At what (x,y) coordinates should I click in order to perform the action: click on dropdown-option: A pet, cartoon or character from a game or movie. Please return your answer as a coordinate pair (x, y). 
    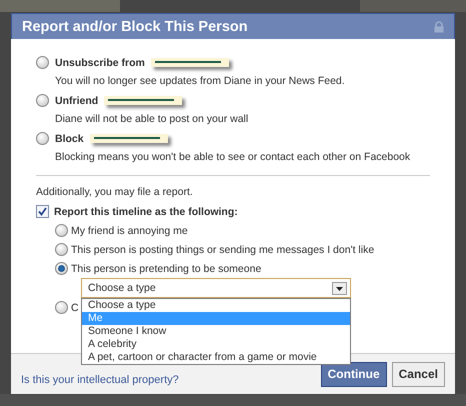
    Looking at the image, I should click on (216, 357).